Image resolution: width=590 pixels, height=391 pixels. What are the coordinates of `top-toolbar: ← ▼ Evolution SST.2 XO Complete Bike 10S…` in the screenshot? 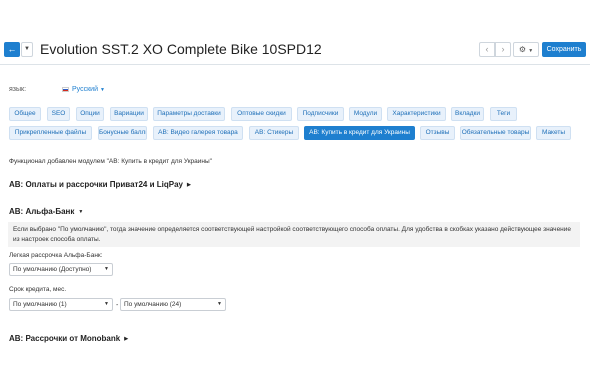 It's located at (295, 51).